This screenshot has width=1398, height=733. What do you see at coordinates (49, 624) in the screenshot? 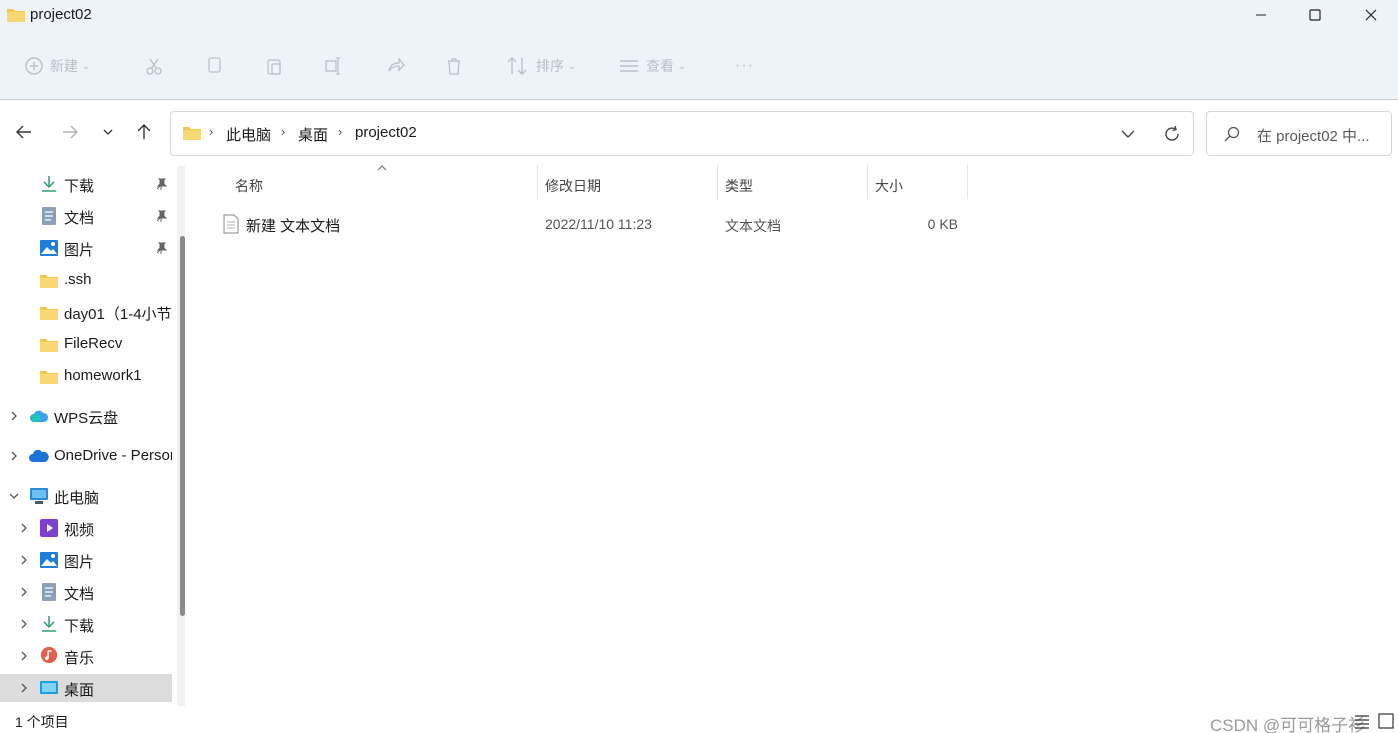
I see `download-icon` at bounding box center [49, 624].